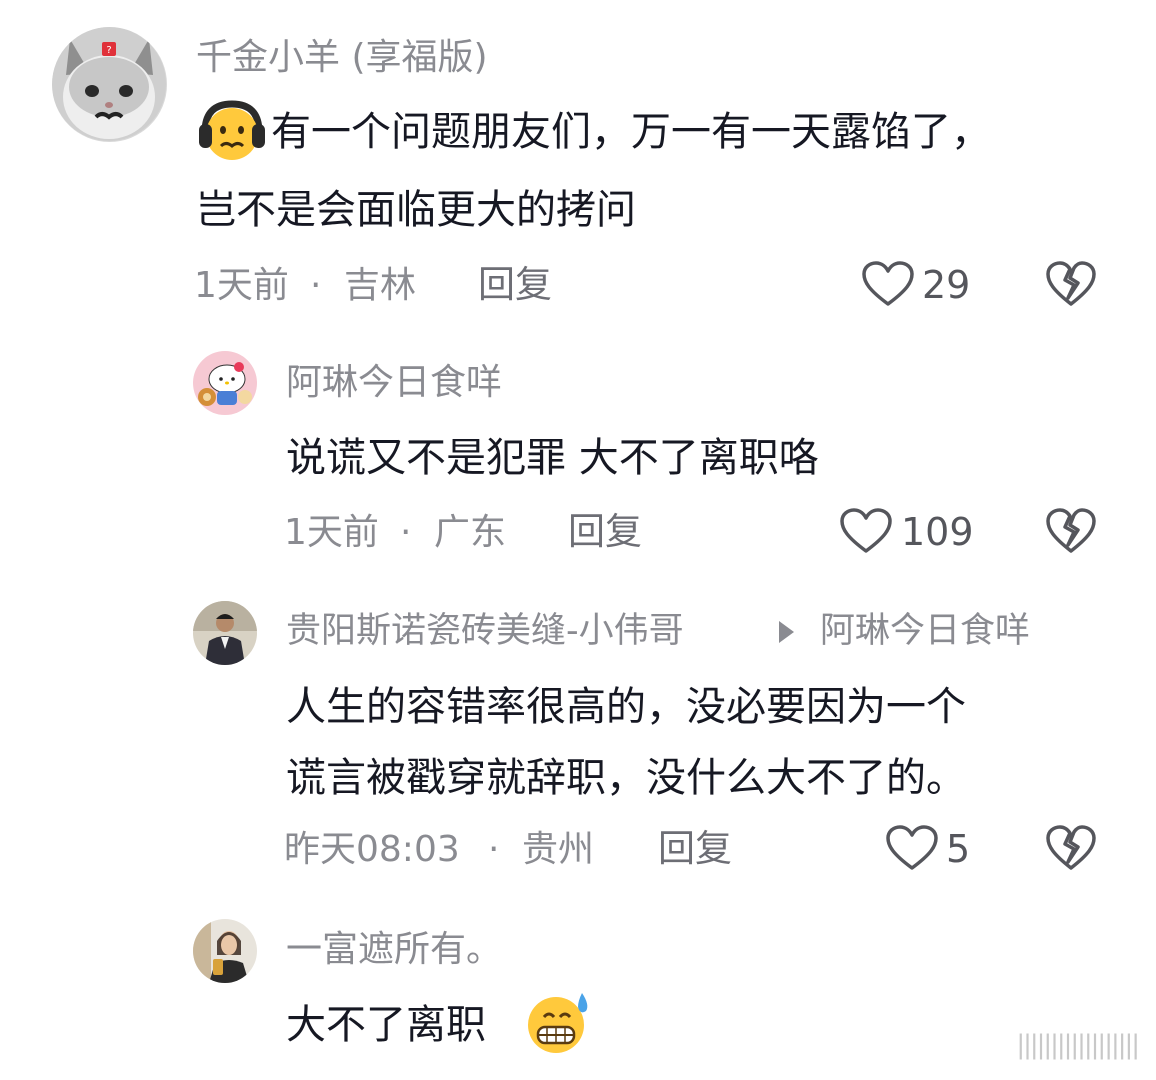 The width and height of the screenshot is (1156, 1080). Describe the element at coordinates (558, 1022) in the screenshot. I see `grin-sweat-emoji` at that location.